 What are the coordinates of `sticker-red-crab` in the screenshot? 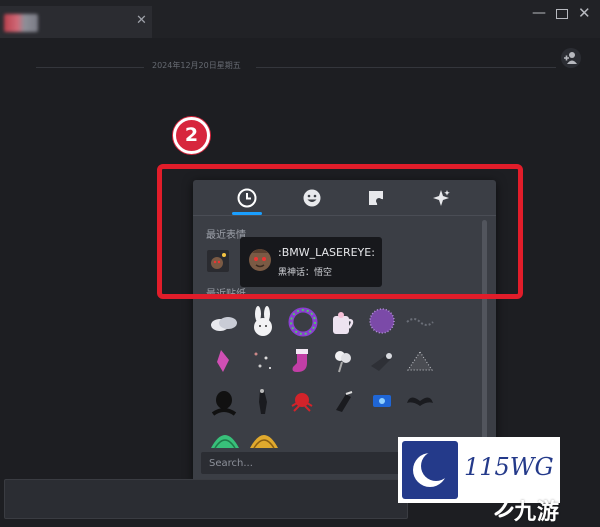 It's located at (302, 401).